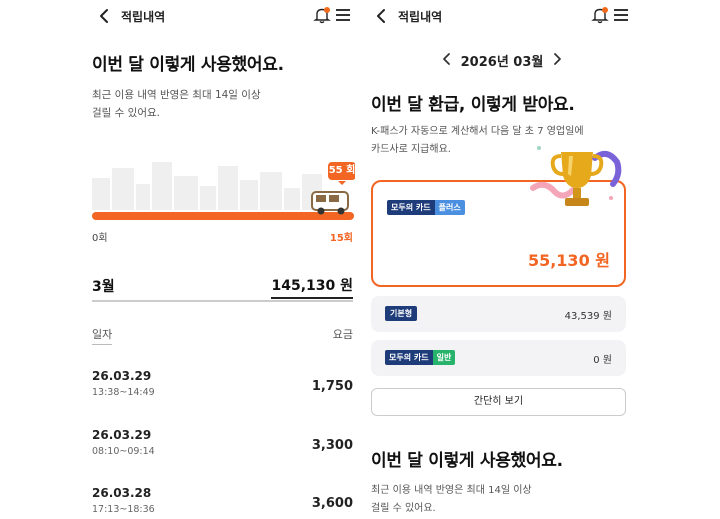 Image resolution: width=720 pixels, height=519 pixels. I want to click on row-time: 13:38~14:49, so click(123, 392).